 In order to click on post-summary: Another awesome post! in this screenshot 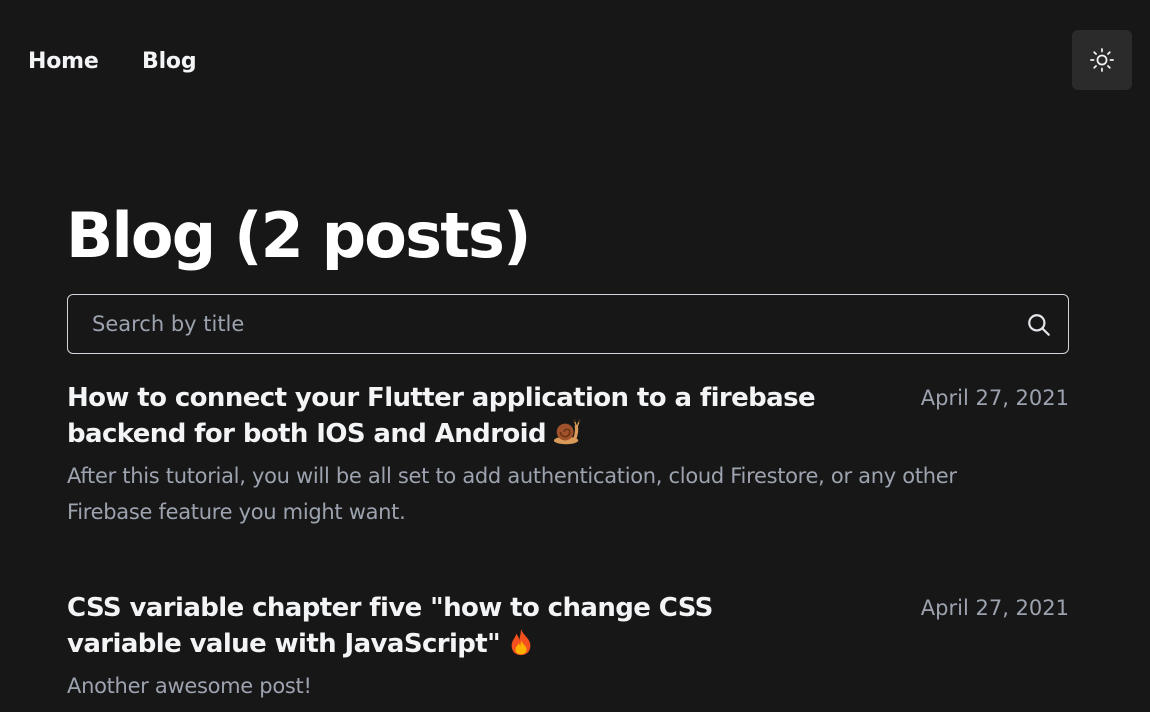, I will do `click(189, 686)`.